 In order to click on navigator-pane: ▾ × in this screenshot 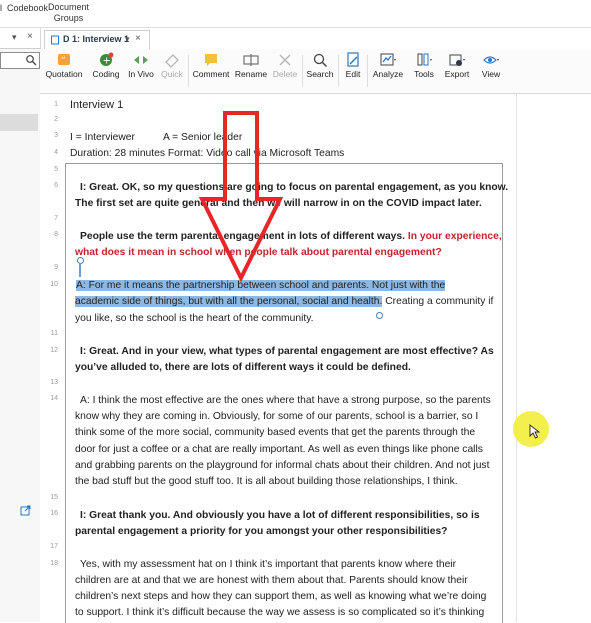, I will do `click(20, 325)`.